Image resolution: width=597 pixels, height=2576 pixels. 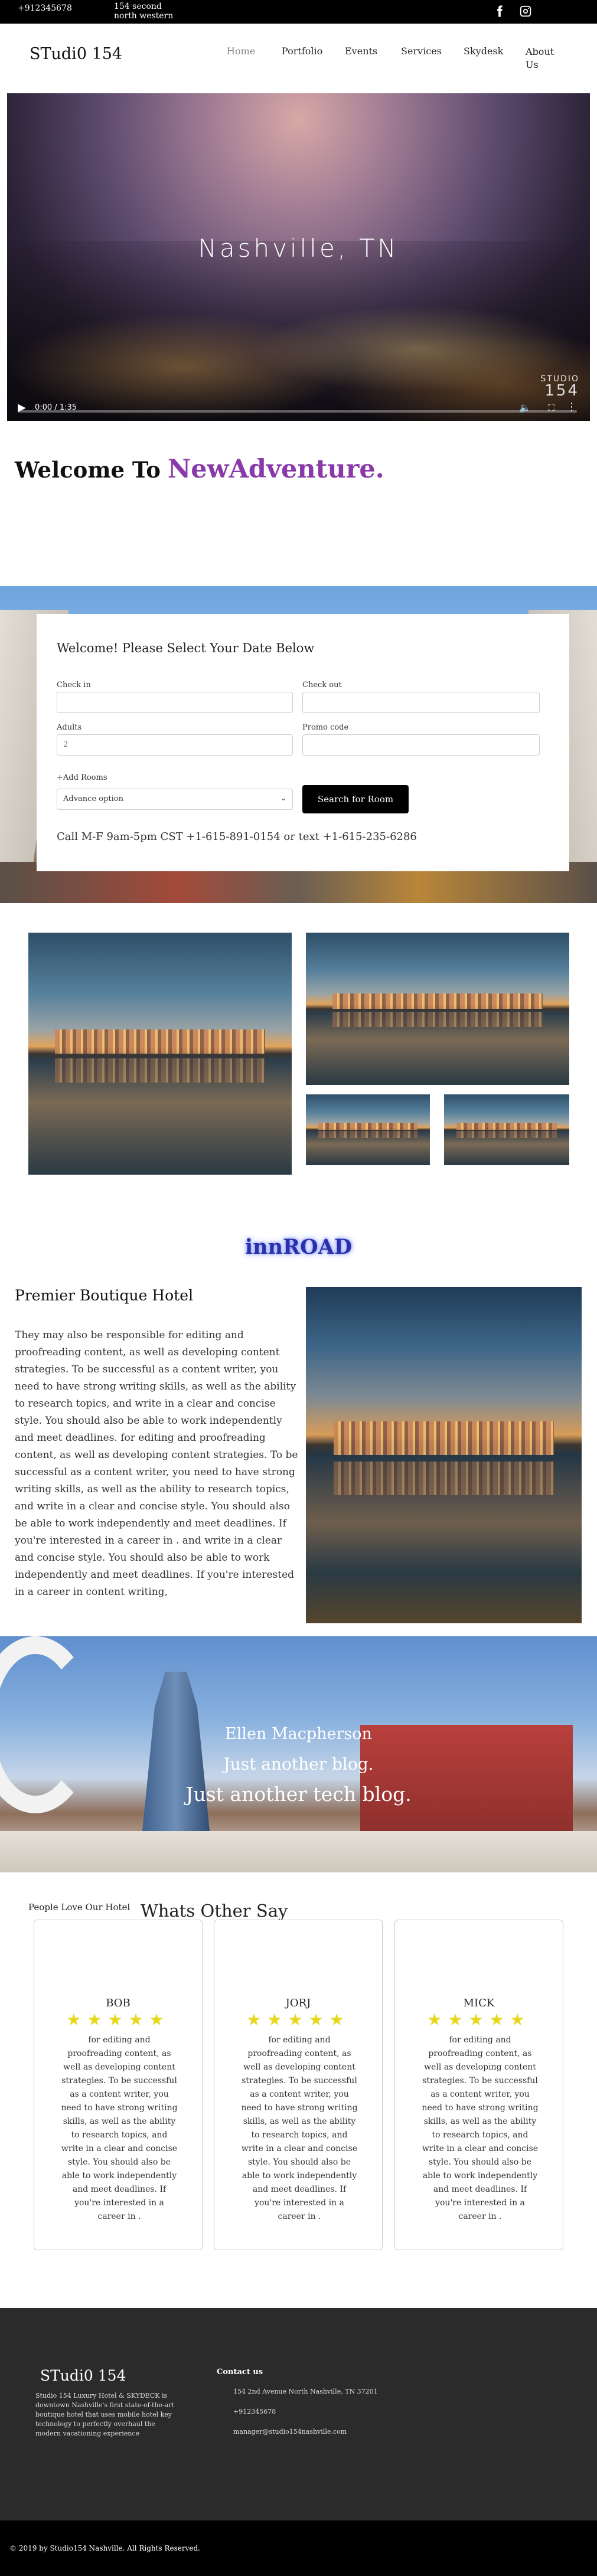 I want to click on welcome-heading: Welcome To NewAdventure., so click(x=199, y=469).